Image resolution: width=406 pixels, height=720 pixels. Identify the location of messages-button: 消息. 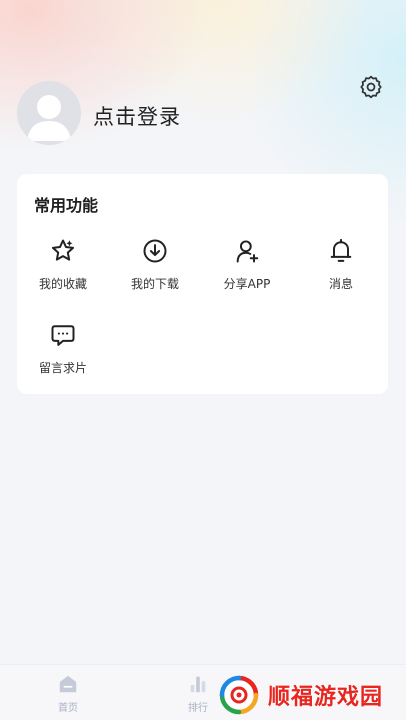
(341, 264).